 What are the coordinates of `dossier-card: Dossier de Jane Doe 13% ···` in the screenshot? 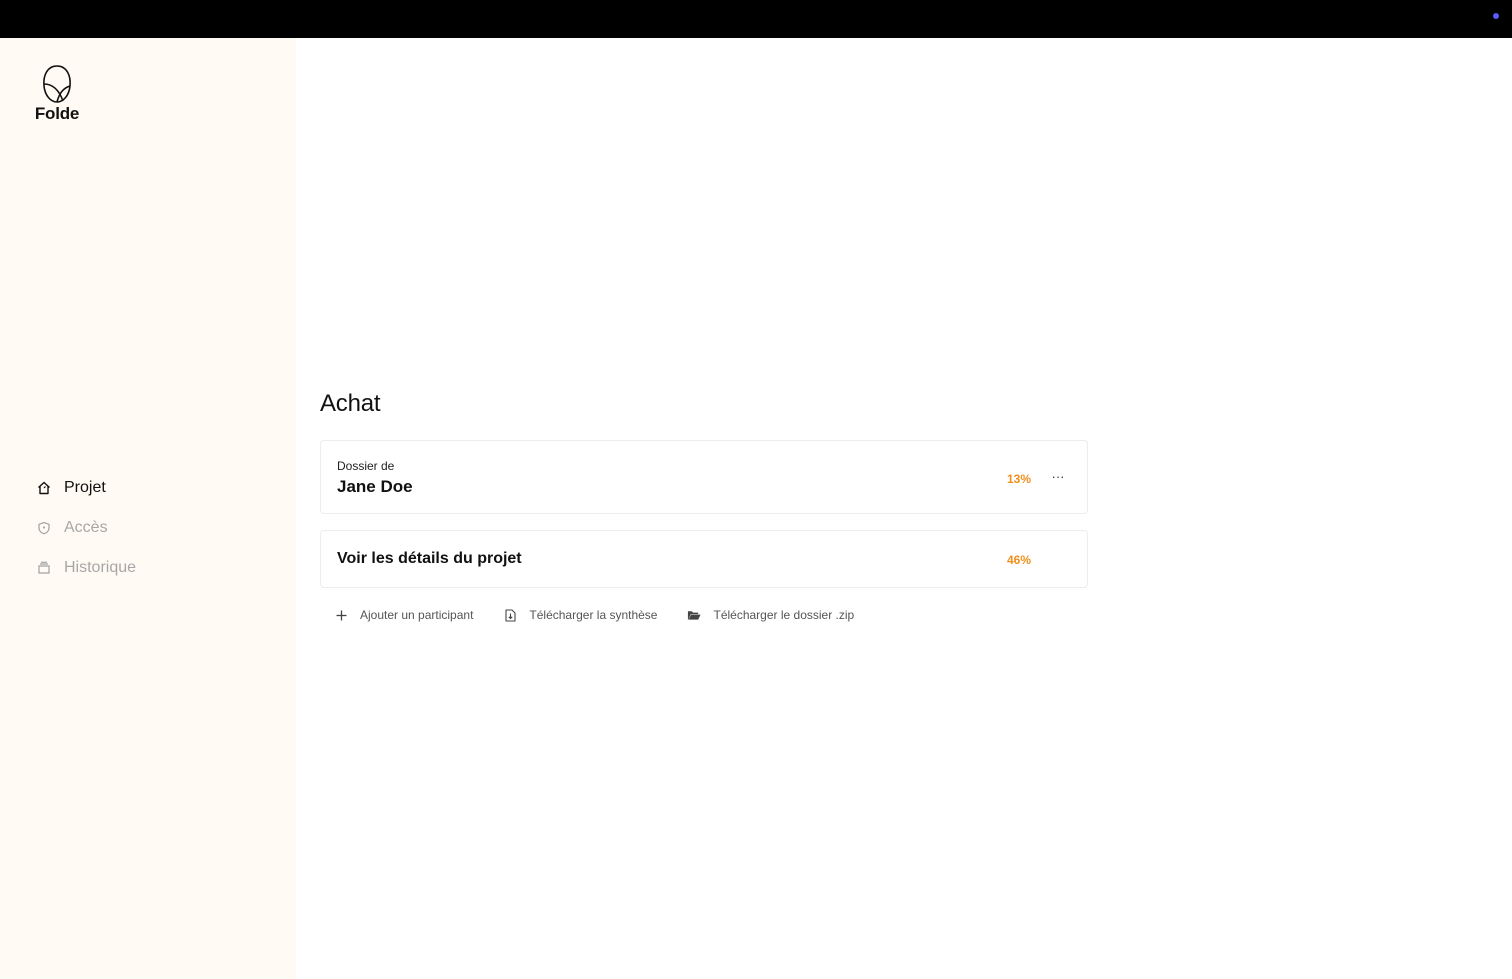 It's located at (704, 477).